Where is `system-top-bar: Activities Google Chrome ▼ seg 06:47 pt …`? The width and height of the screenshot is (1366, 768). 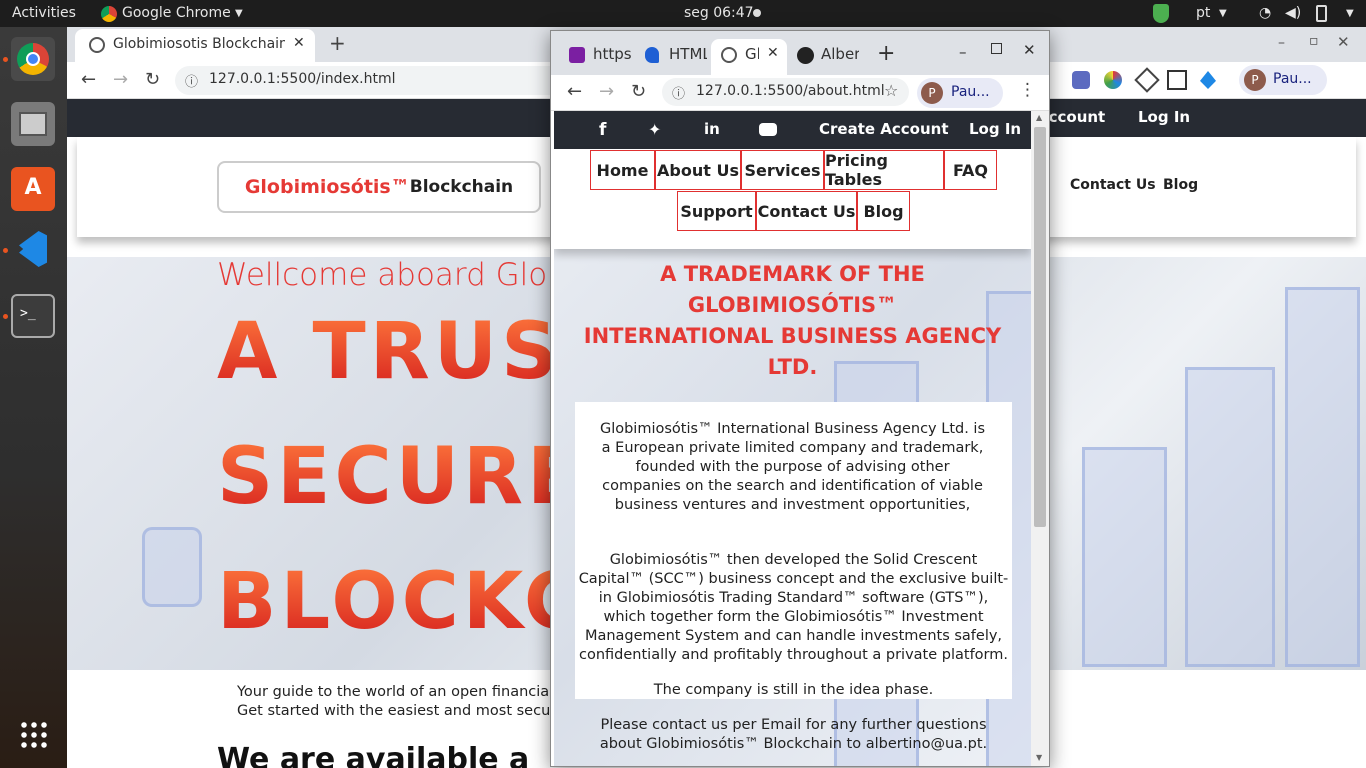
system-top-bar: Activities Google Chrome ▼ seg 06:47 pt … is located at coordinates (683, 13).